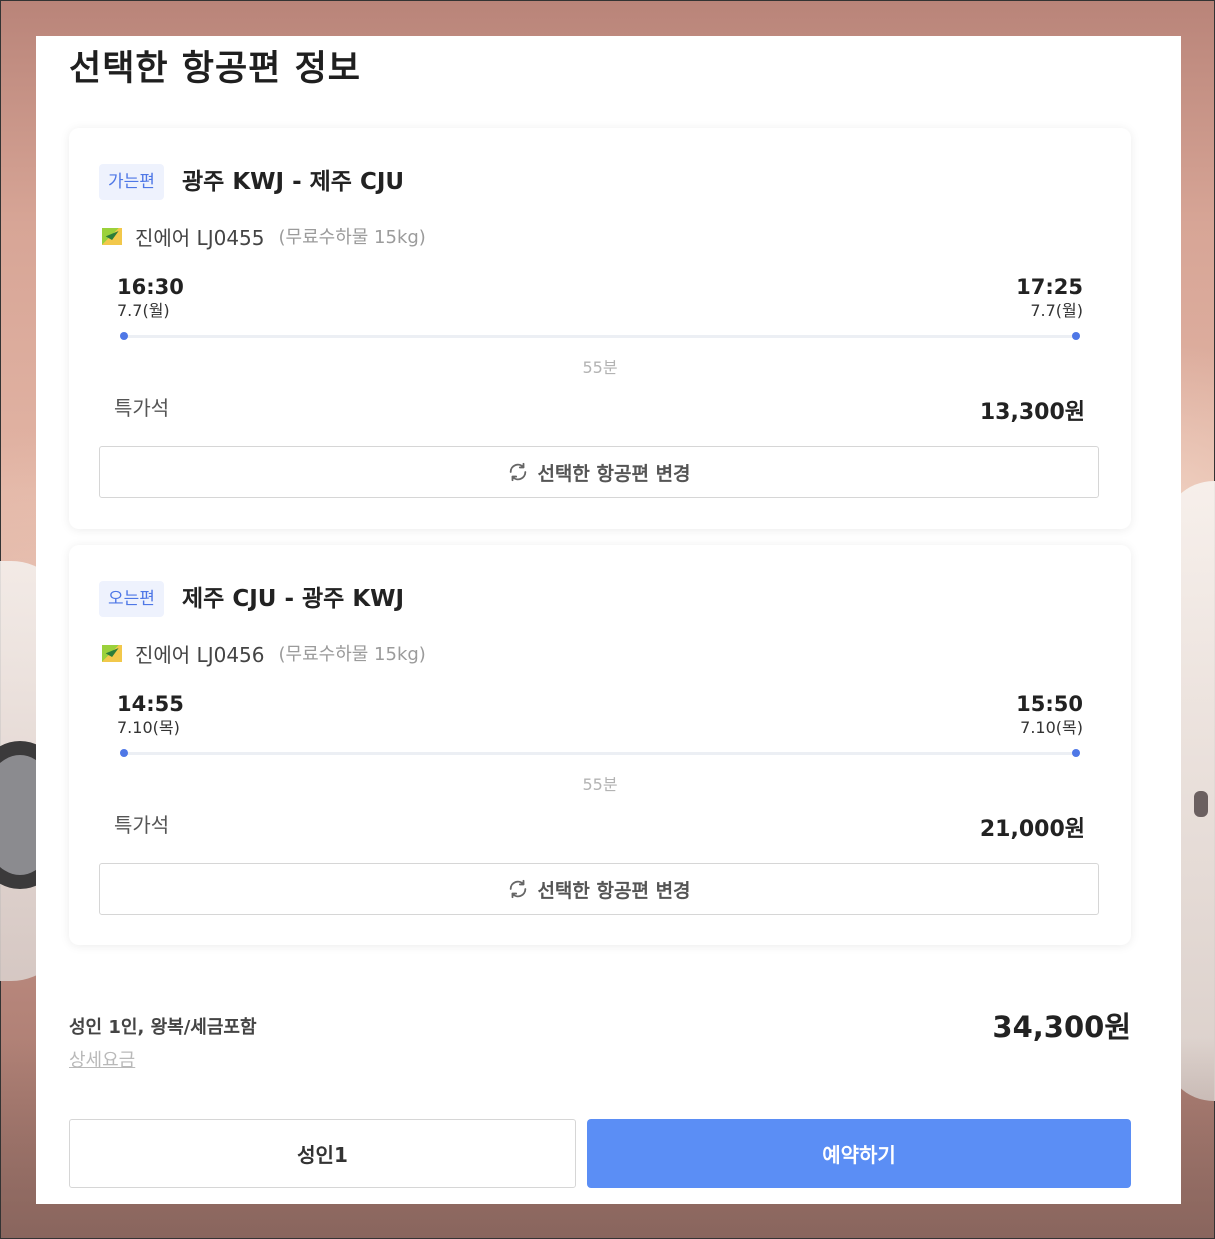  Describe the element at coordinates (1032, 412) in the screenshot. I see `outbound-price: 13,300원` at that location.